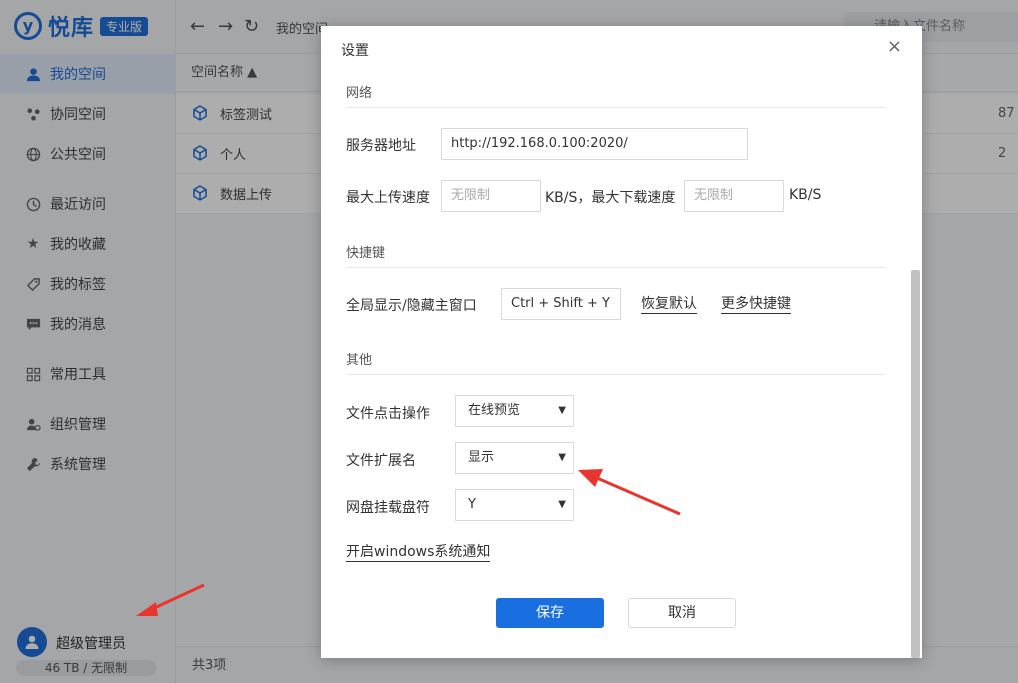 This screenshot has width=1018, height=683. I want to click on section-shortcuts-title: 快捷键, so click(366, 253).